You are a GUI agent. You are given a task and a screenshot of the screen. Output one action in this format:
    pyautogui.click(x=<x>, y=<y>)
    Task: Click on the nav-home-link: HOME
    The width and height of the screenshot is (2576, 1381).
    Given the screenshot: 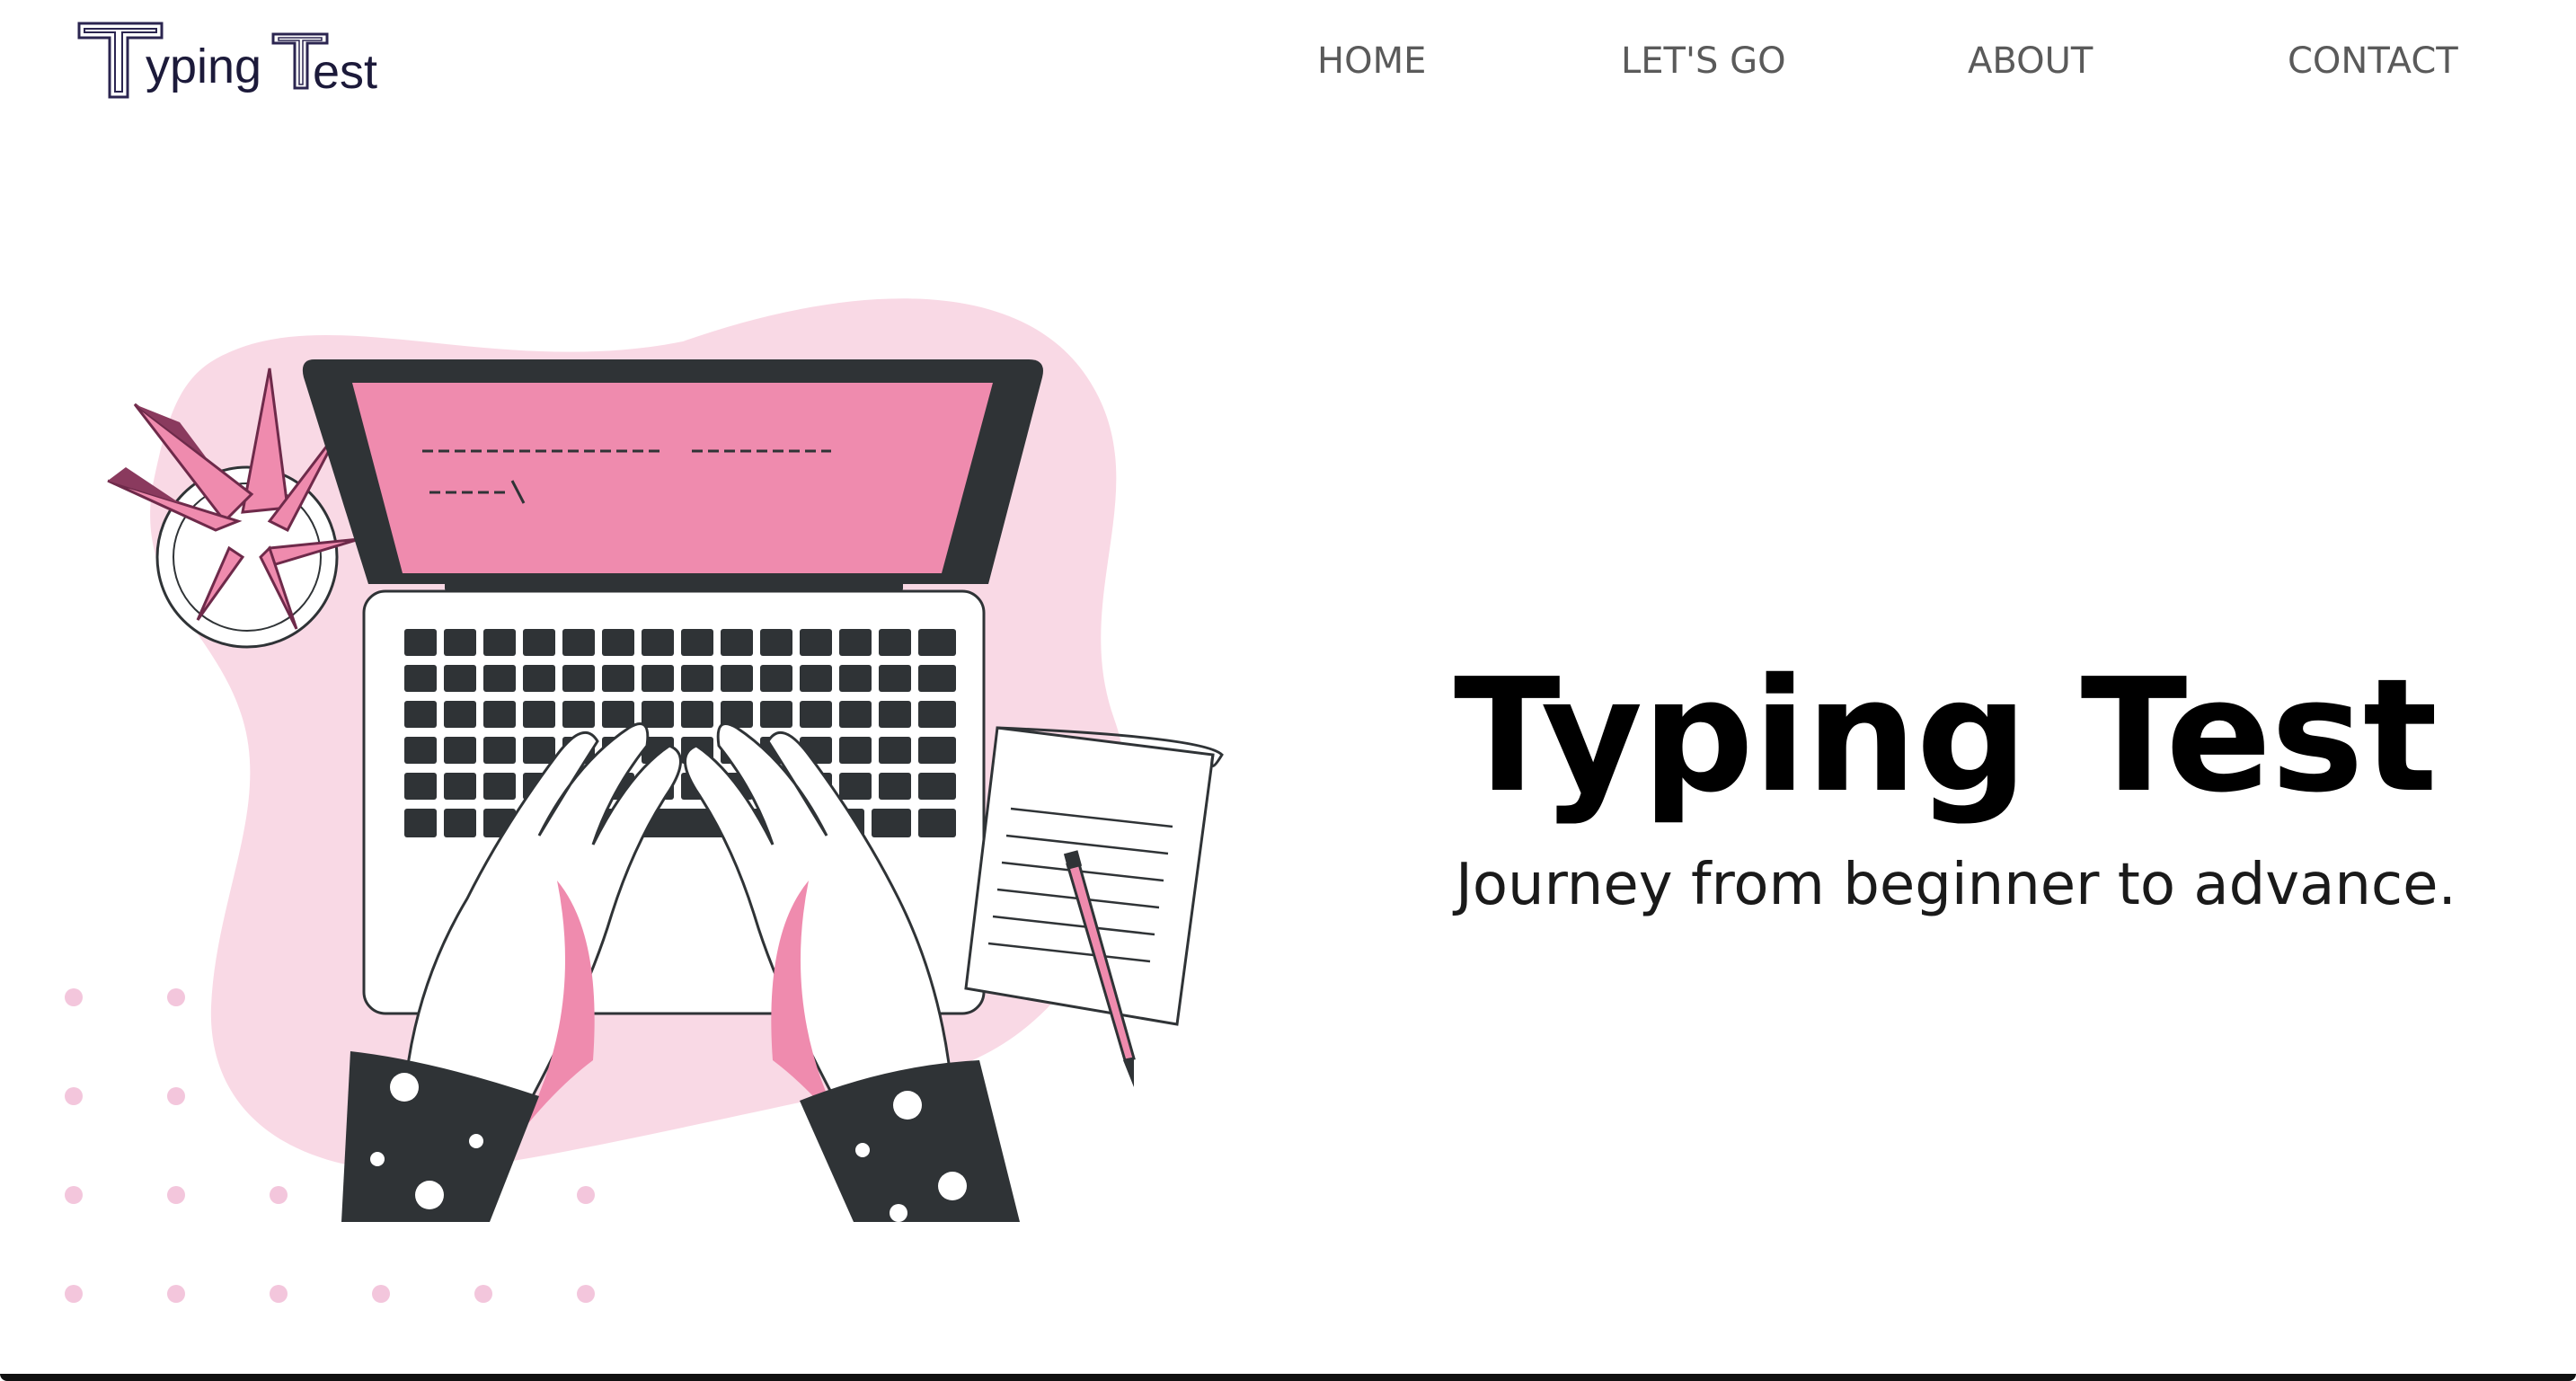 What is the action you would take?
    pyautogui.click(x=1371, y=61)
    